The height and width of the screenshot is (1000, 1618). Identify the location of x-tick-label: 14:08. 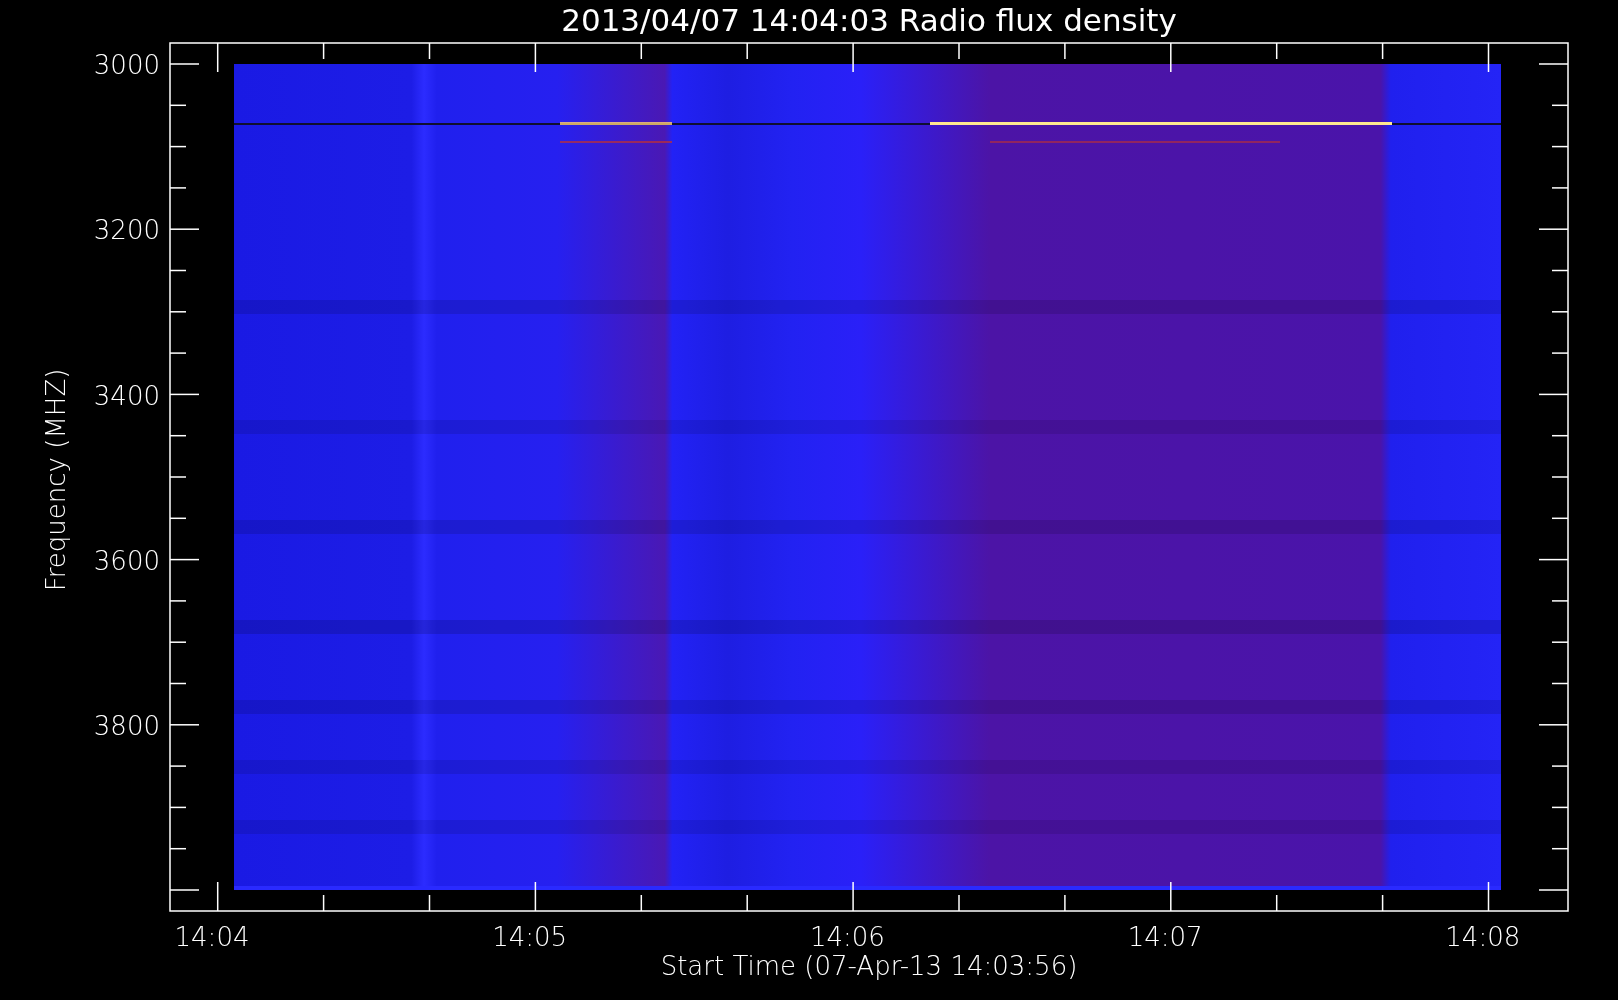
(1483, 937).